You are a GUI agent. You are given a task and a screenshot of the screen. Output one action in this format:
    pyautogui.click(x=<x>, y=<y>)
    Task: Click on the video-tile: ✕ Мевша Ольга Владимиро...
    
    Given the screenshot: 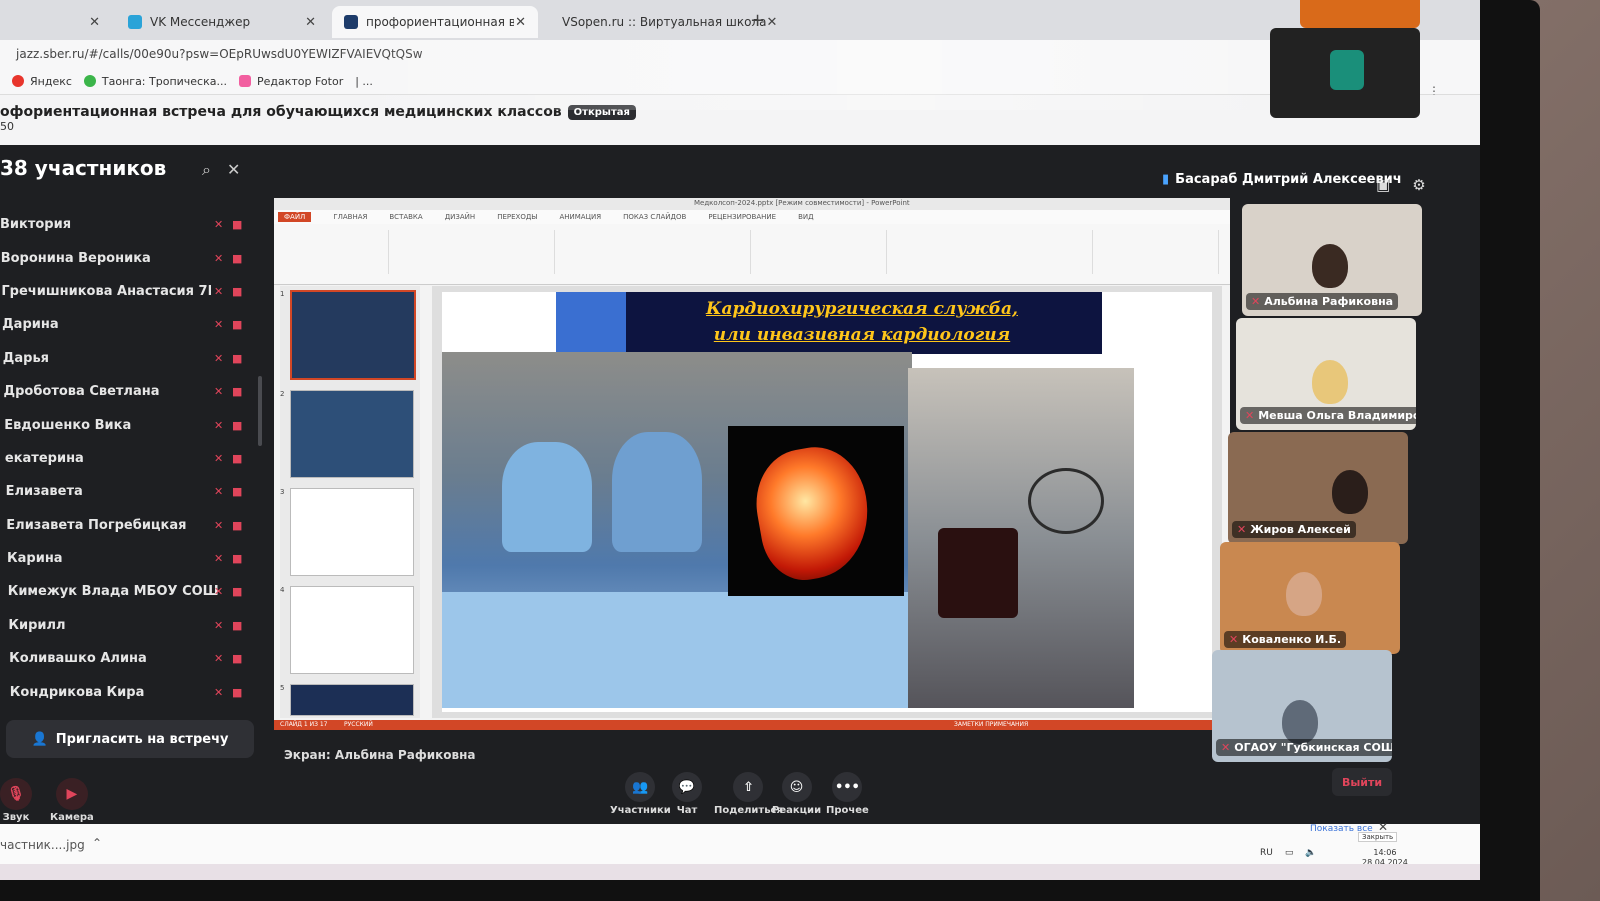 What is the action you would take?
    pyautogui.click(x=1326, y=374)
    